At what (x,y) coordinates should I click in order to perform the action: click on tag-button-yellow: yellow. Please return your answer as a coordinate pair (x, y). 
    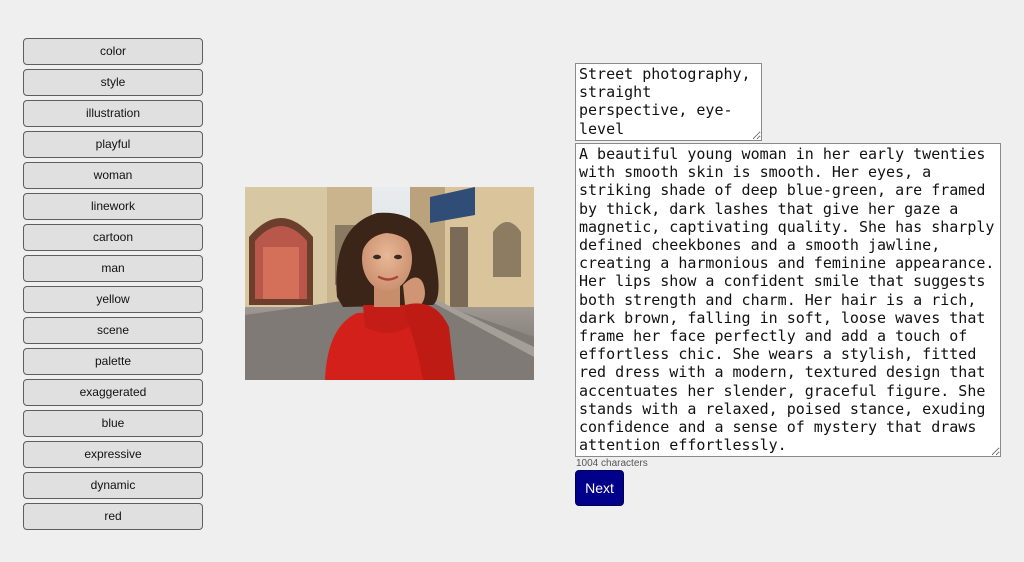
    Looking at the image, I should click on (113, 299).